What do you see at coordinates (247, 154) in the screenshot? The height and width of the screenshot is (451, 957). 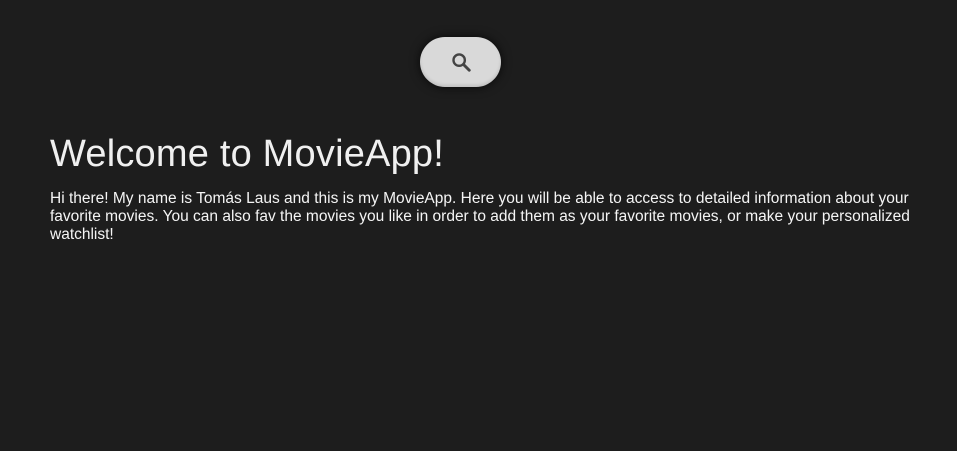 I see `page-title: Welcome to MovieApp!` at bounding box center [247, 154].